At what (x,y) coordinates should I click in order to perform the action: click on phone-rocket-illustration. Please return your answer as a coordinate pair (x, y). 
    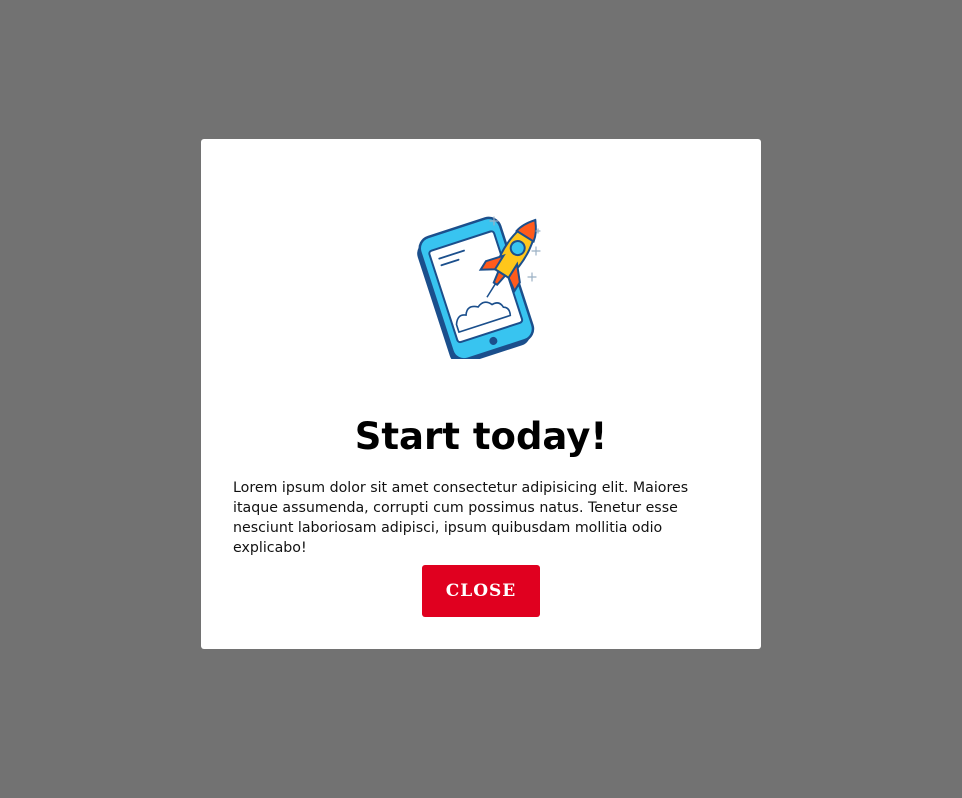
    Looking at the image, I should click on (481, 284).